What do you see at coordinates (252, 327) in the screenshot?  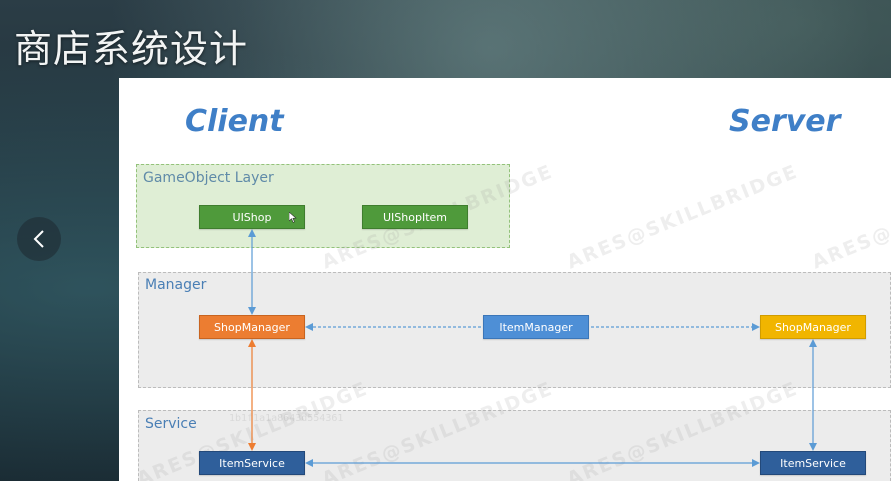 I see `client-shopmanager-node: ShopManager` at bounding box center [252, 327].